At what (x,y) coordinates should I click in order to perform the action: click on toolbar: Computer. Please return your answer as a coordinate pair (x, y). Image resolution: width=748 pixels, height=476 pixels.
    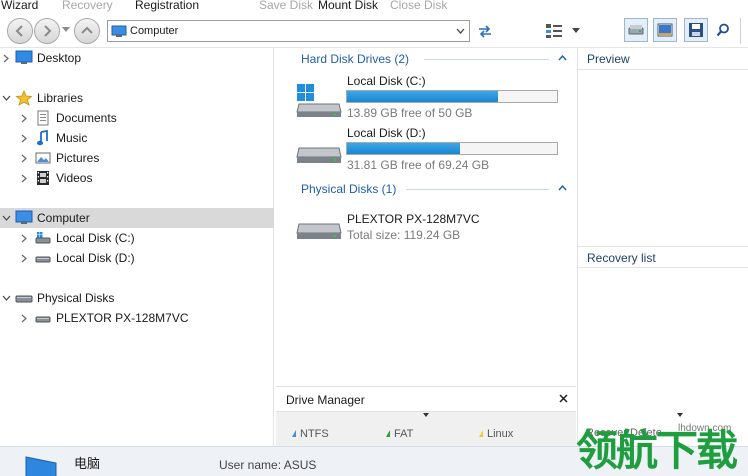
    Looking at the image, I should click on (374, 30).